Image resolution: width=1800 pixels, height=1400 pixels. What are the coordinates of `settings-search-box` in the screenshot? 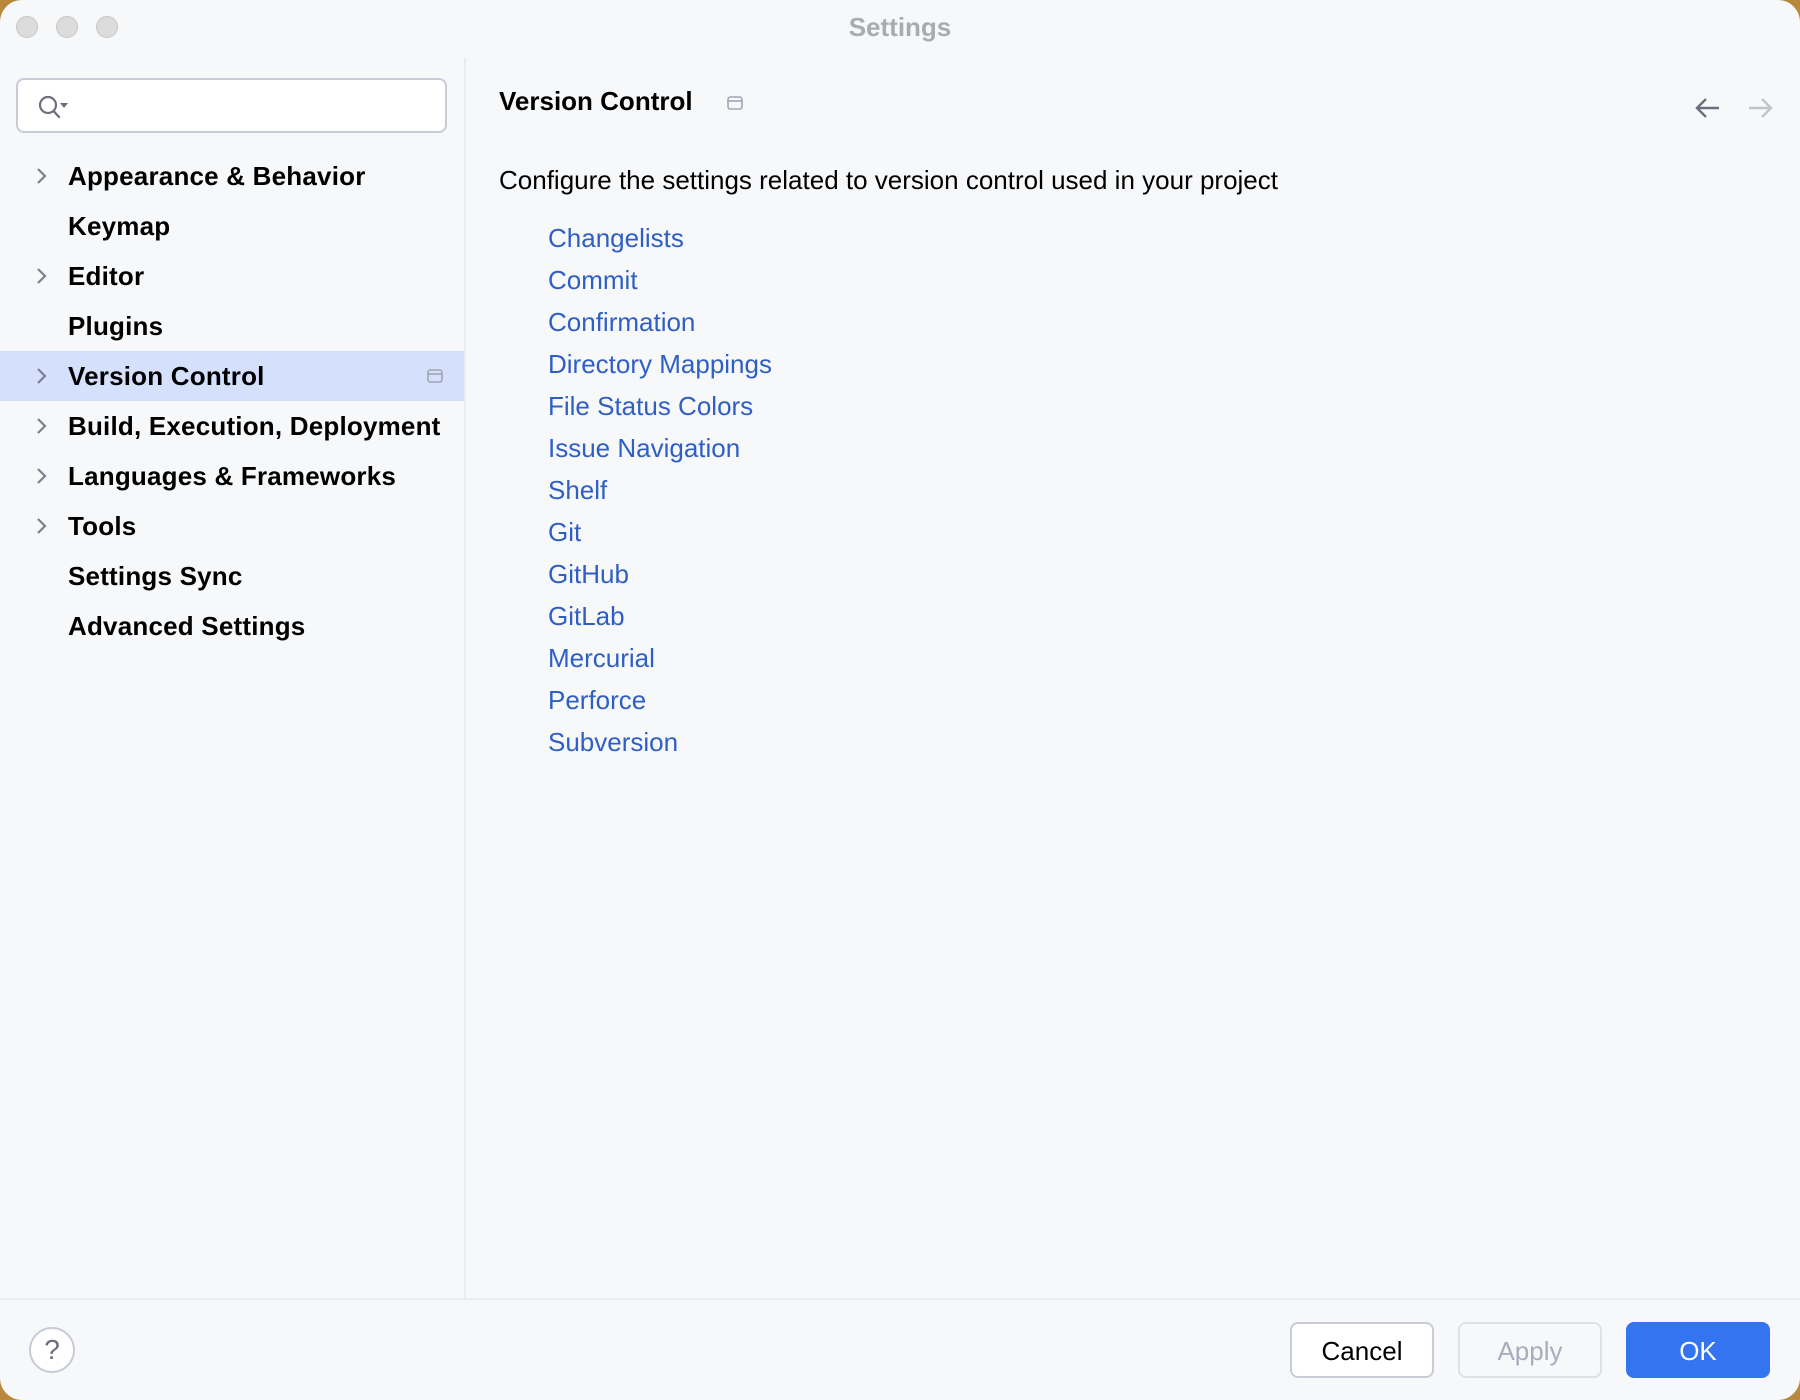 It's located at (231, 105).